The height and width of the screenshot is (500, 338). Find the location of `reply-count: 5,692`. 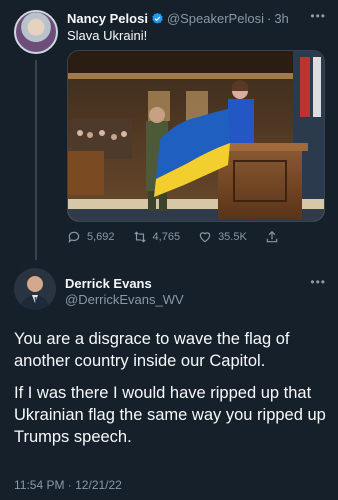

reply-count: 5,692 is located at coordinates (101, 237).